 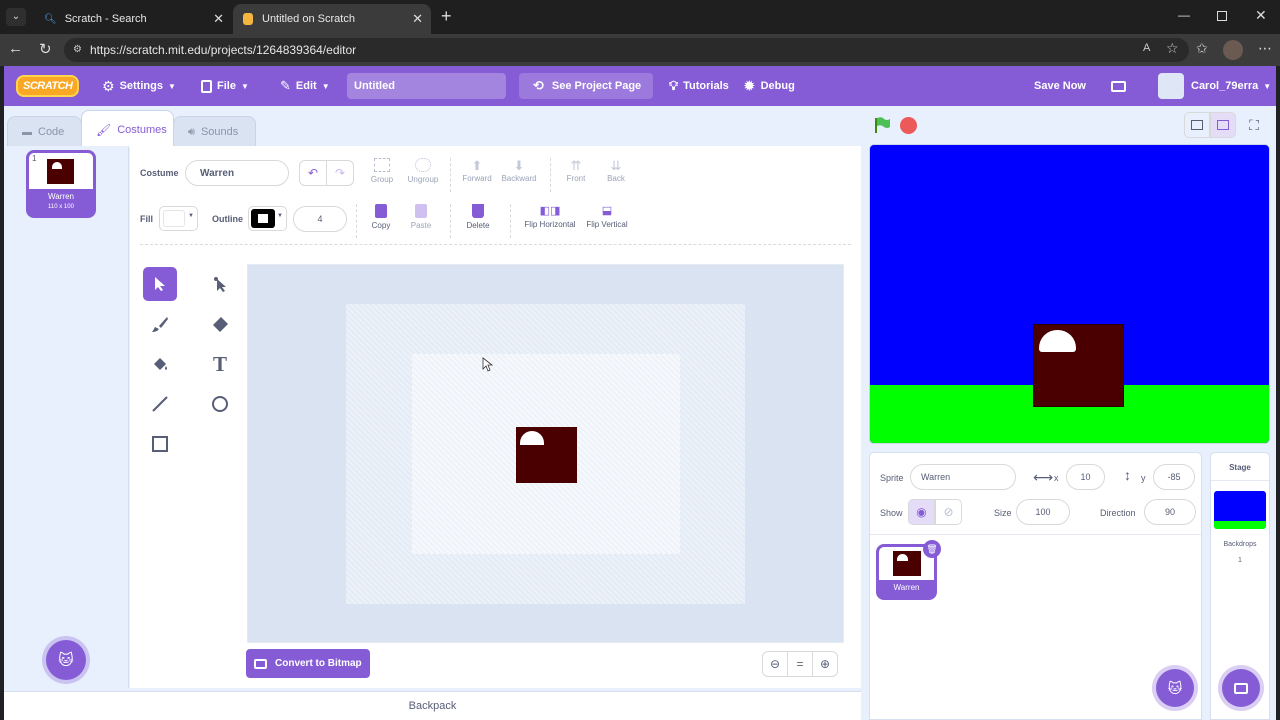 I want to click on undo-button: ↶, so click(x=313, y=173).